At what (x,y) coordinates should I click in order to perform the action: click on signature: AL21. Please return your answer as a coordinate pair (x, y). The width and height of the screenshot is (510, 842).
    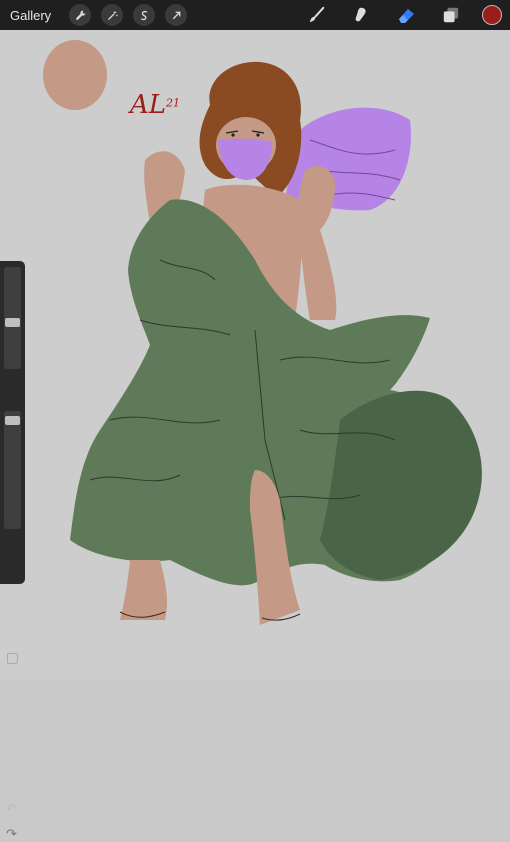
    Looking at the image, I should click on (155, 105).